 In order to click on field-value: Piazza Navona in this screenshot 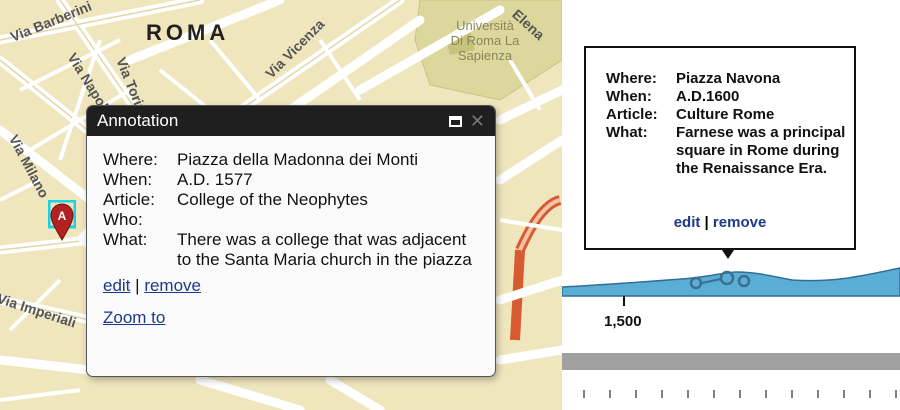, I will do `click(728, 78)`.